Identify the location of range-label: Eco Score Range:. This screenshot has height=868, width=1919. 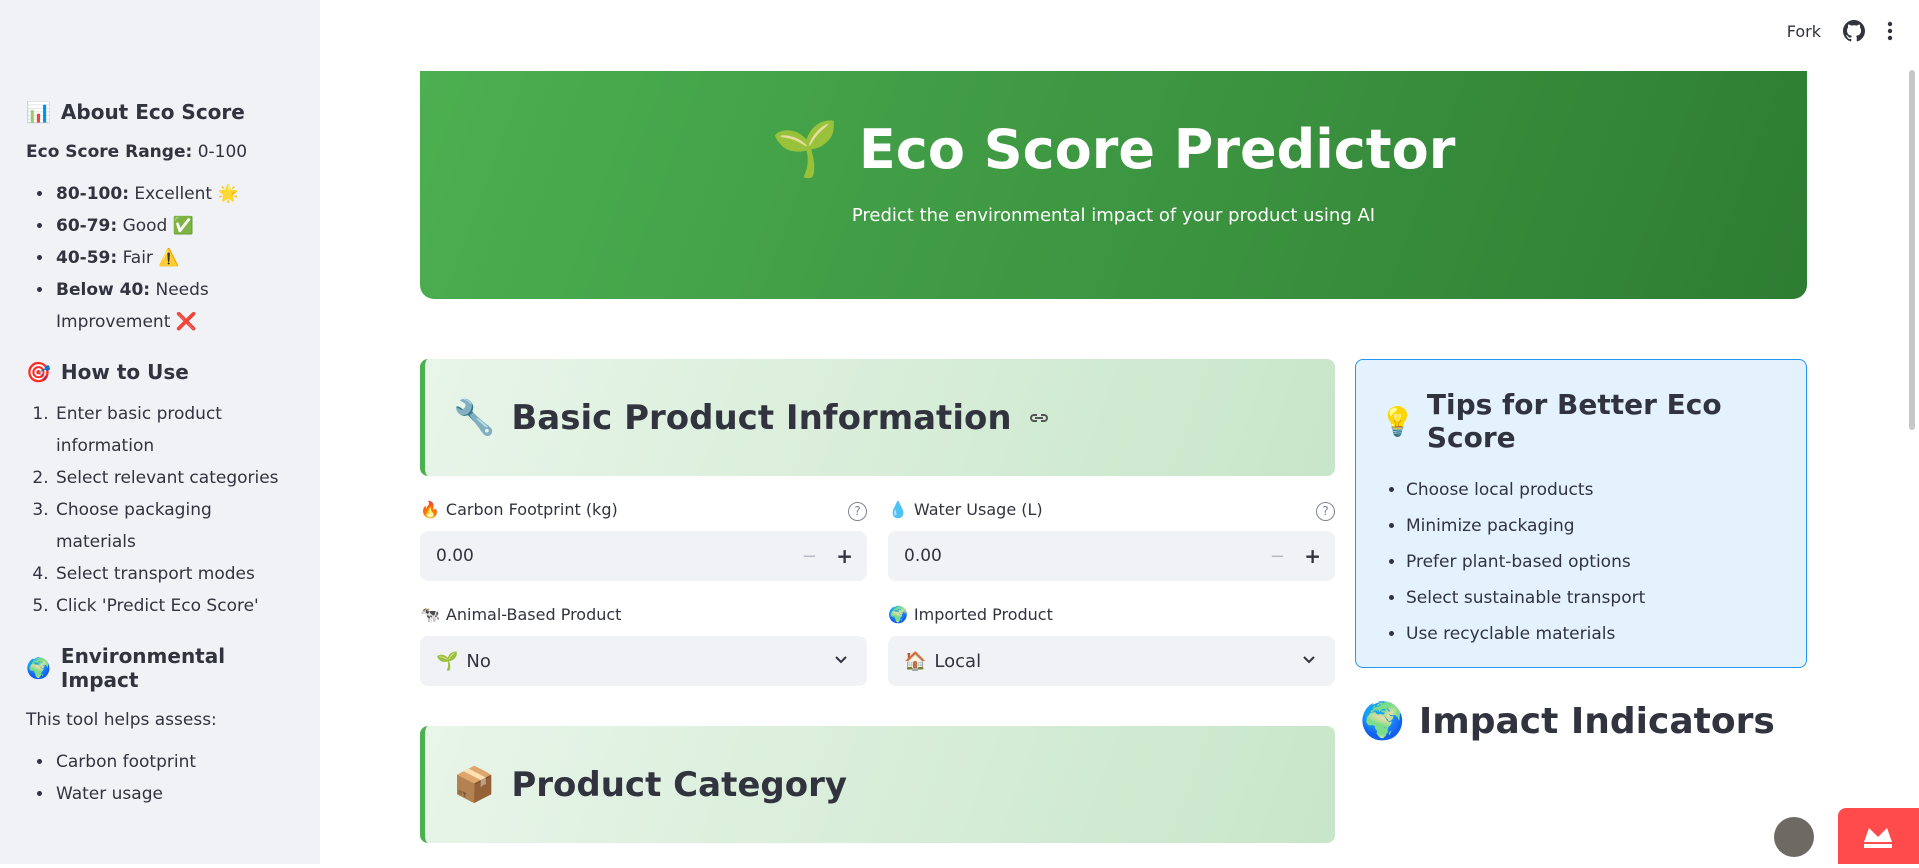
(109, 152).